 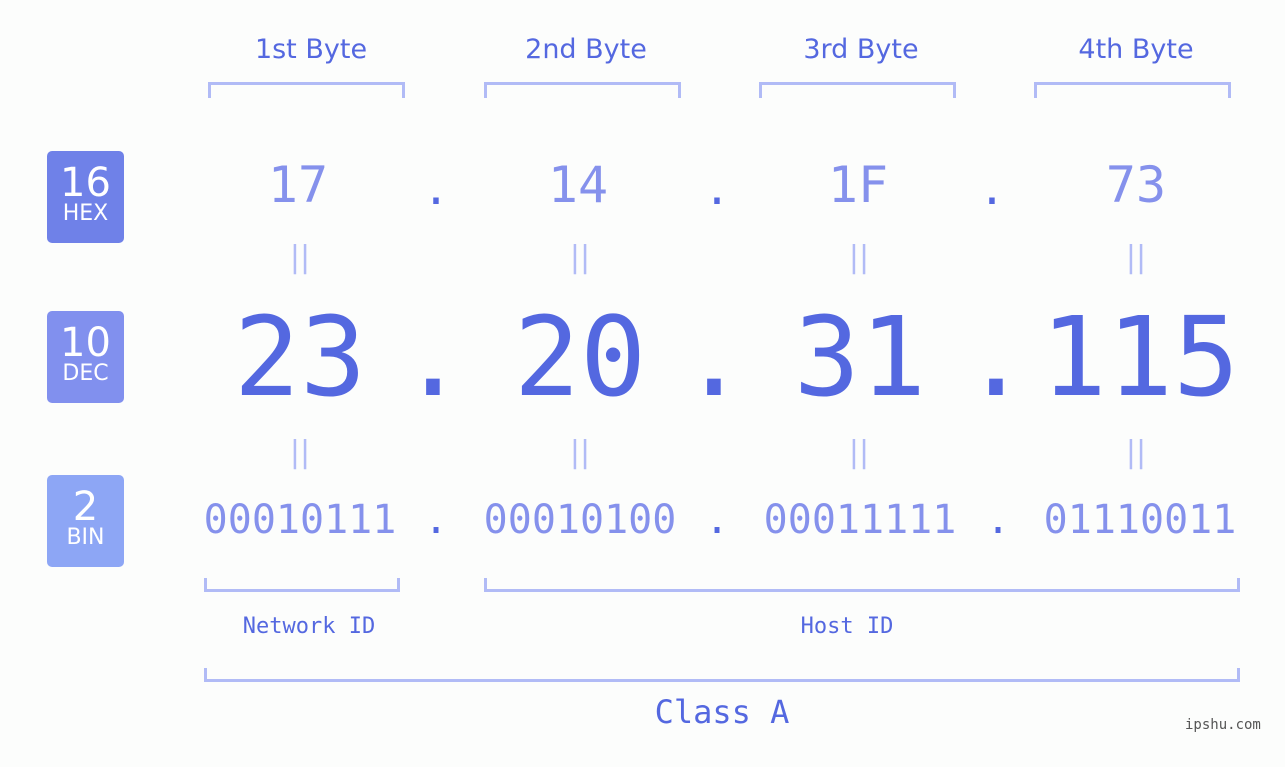 What do you see at coordinates (722, 675) in the screenshot?
I see `class-bracket` at bounding box center [722, 675].